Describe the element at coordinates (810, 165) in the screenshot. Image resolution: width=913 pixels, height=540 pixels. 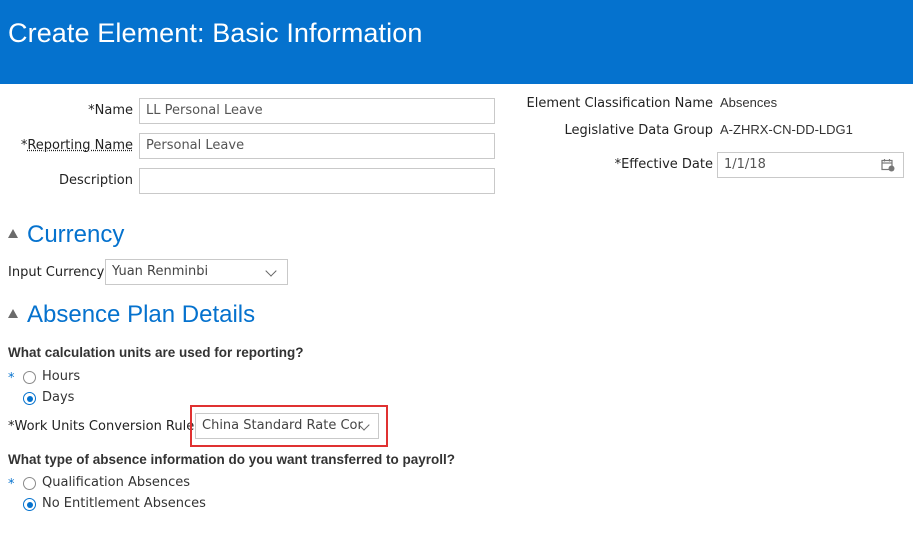
I see `effective-date-input: 1/1/18` at that location.